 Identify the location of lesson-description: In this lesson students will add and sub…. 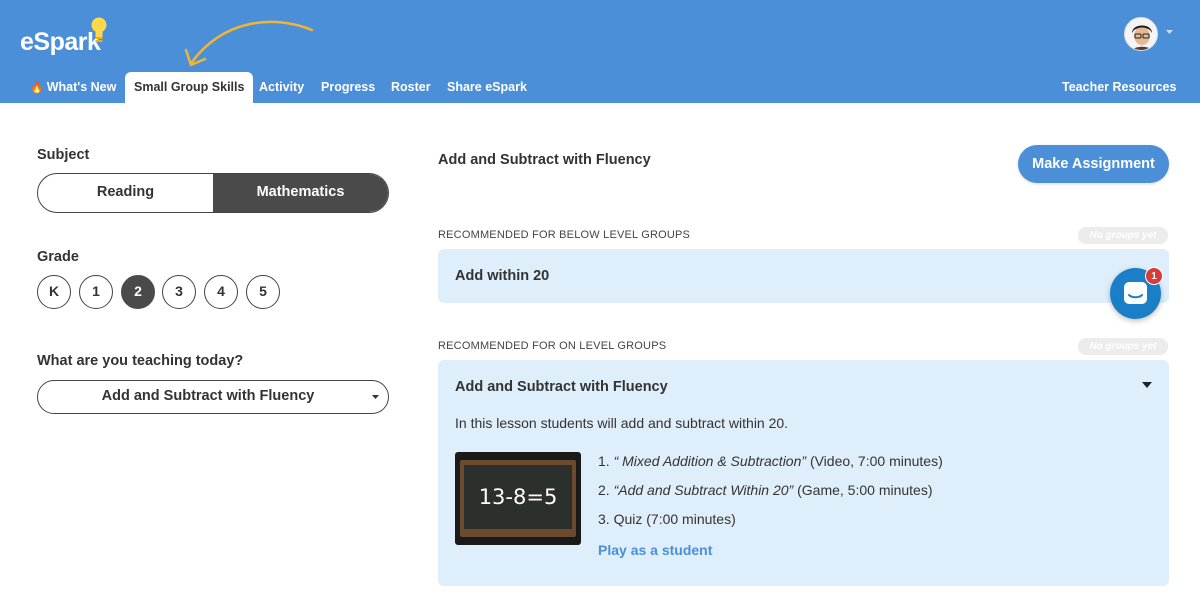
(622, 423).